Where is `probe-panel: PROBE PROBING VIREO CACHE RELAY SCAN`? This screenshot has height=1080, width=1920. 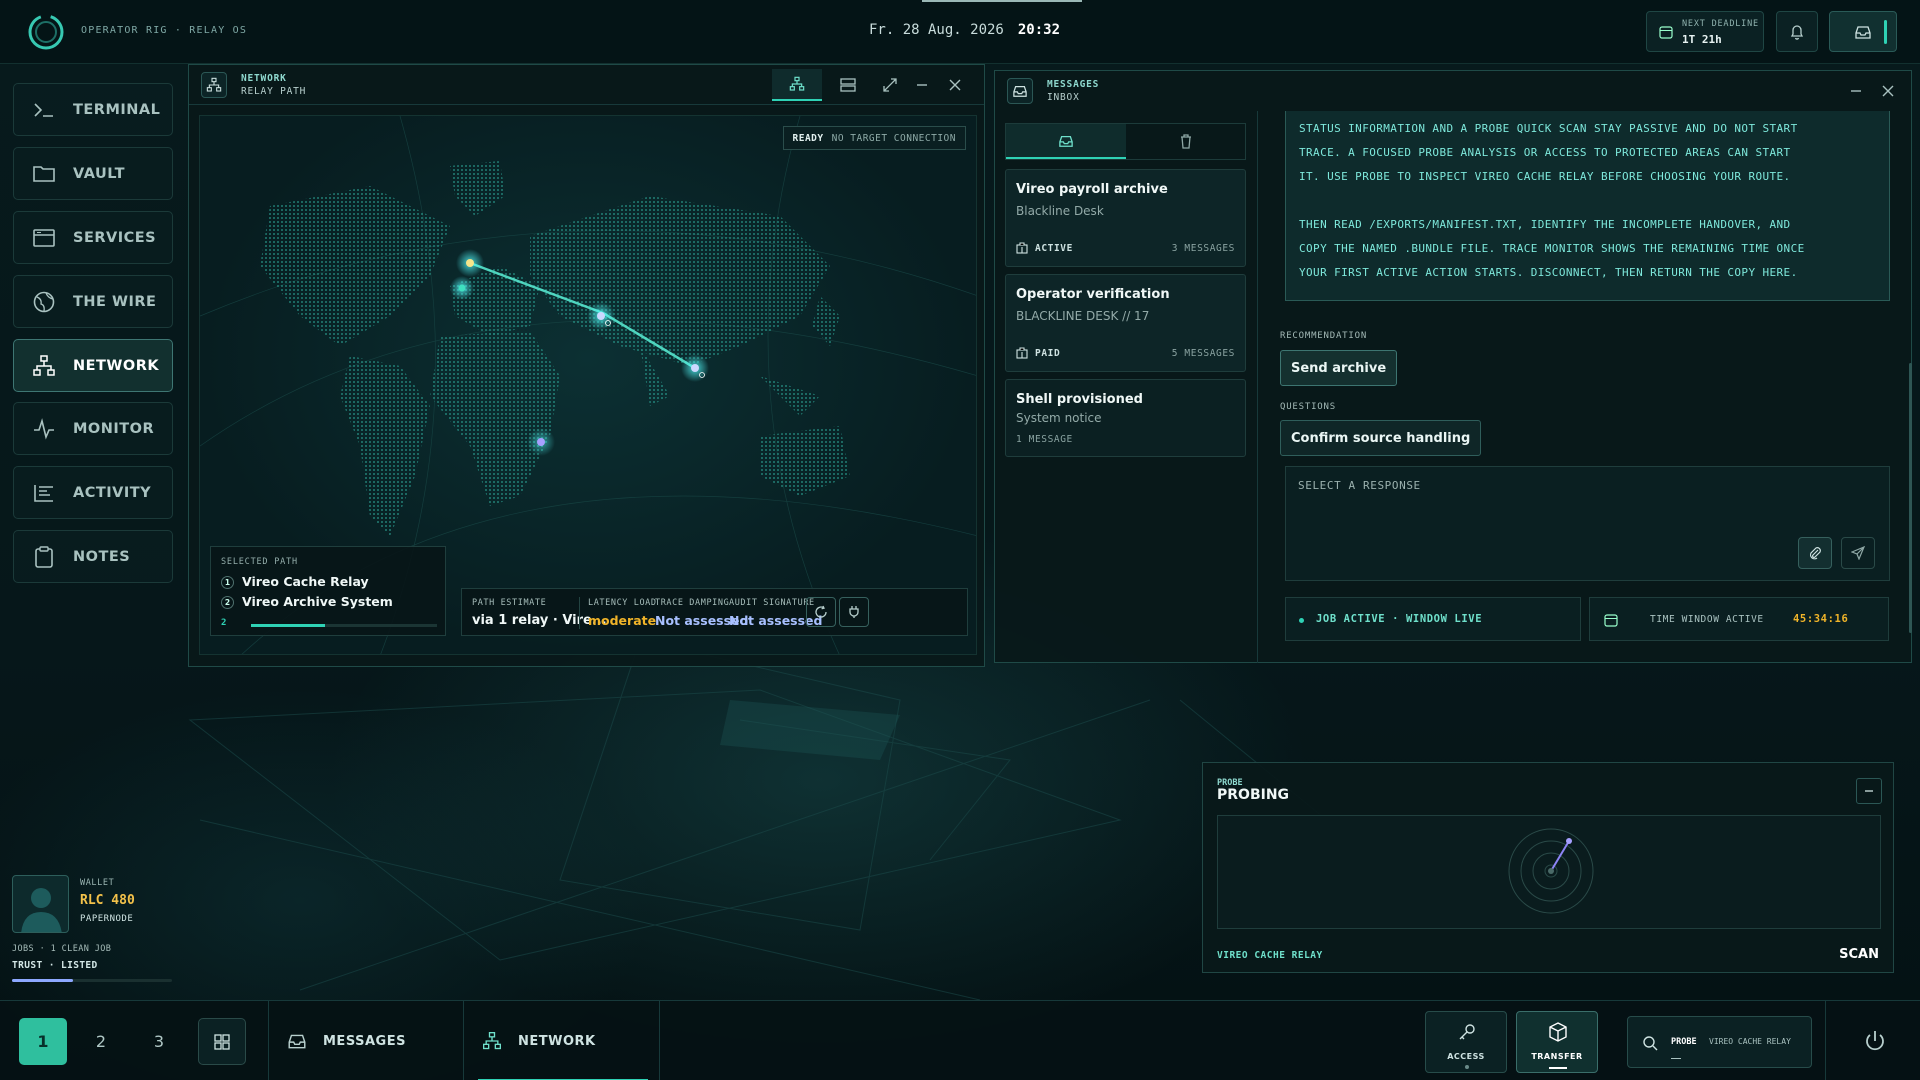 probe-panel: PROBE PROBING VIREO CACHE RELAY SCAN is located at coordinates (1548, 867).